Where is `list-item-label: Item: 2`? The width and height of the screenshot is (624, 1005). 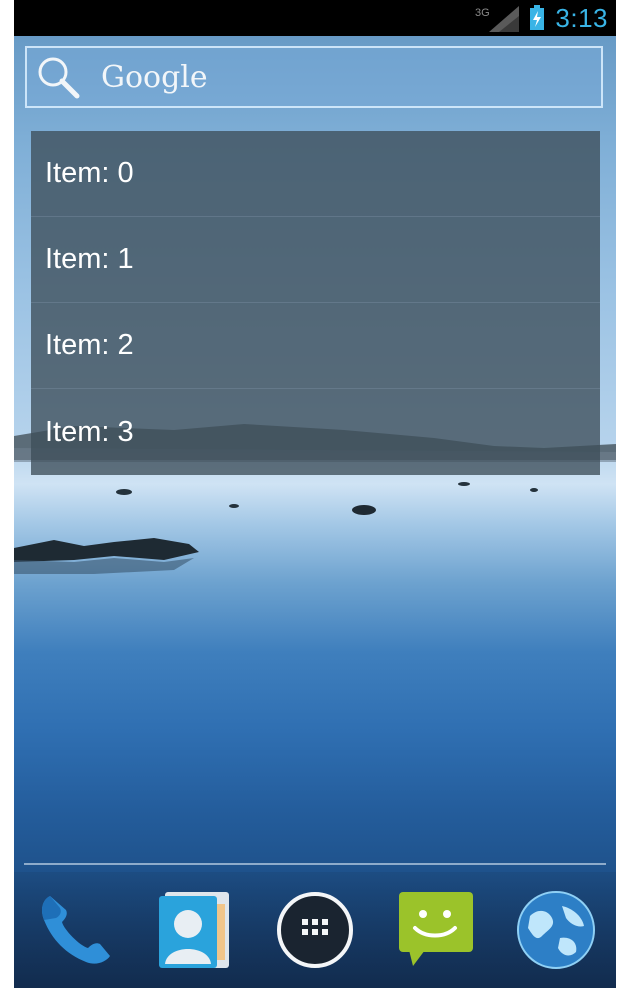
list-item-label: Item: 2 is located at coordinates (89, 345).